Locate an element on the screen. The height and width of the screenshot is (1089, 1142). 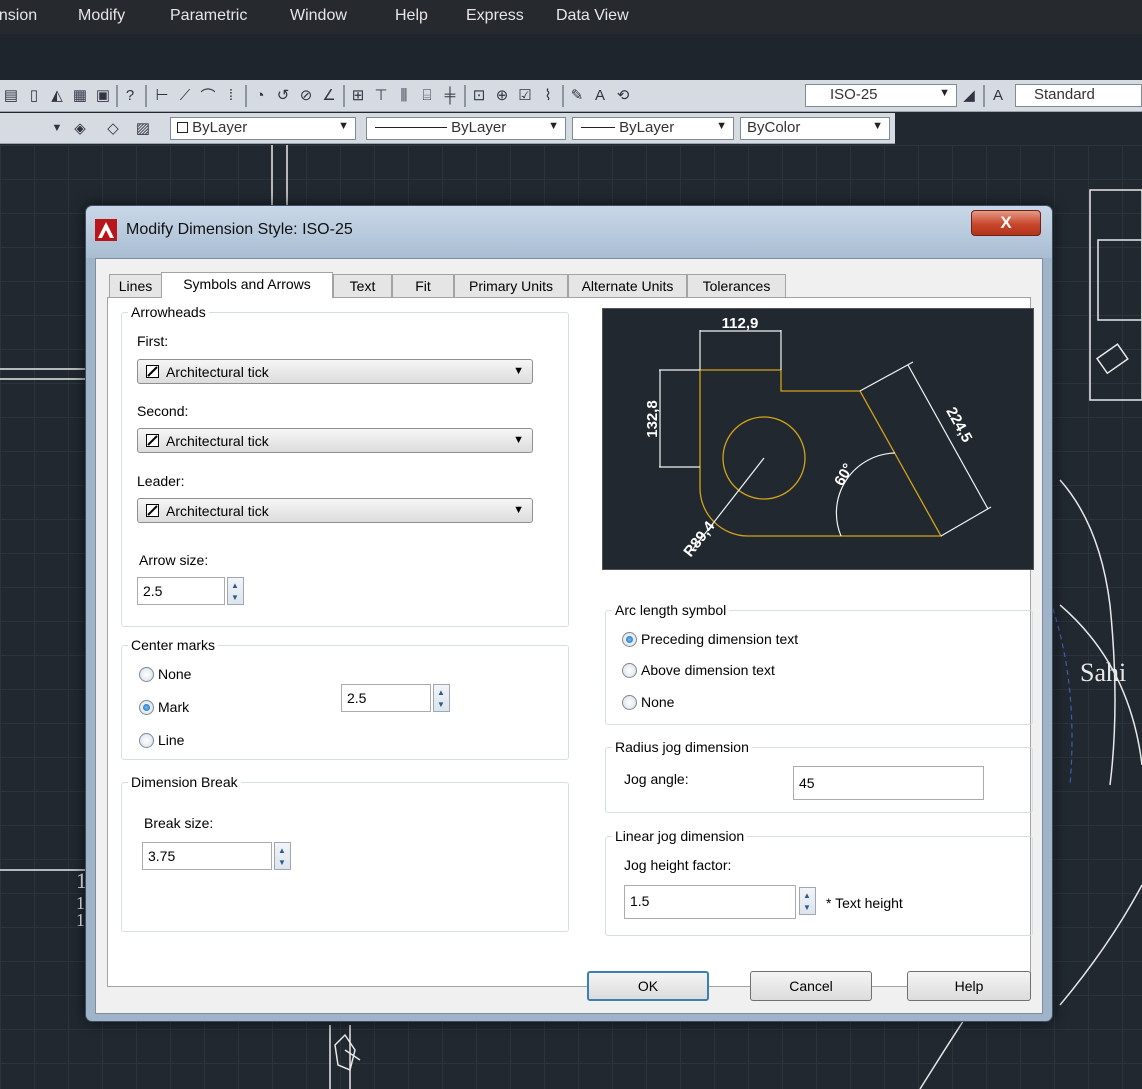
dialog-titlebar: Modify Dimension Style: ISO-25 X is located at coordinates (569, 232).